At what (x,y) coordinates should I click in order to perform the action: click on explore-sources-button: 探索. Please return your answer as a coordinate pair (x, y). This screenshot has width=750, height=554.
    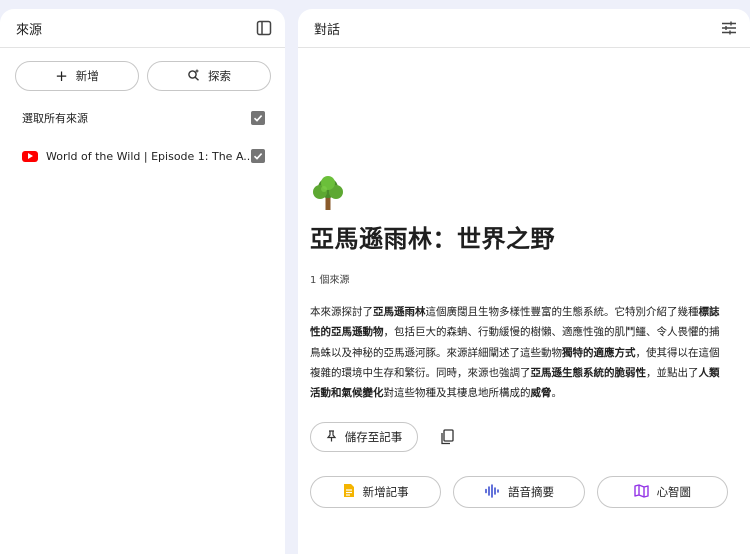
    Looking at the image, I should click on (209, 76).